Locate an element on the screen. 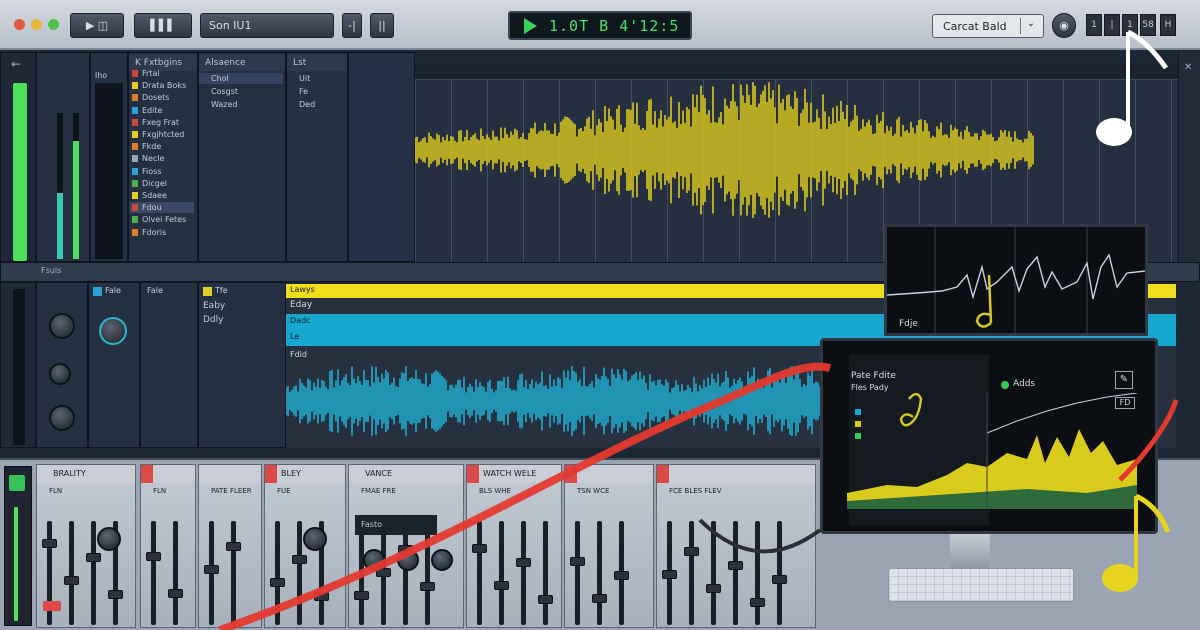 The image size is (1200, 630). browser-list-item: Sdaee is located at coordinates (162, 195).